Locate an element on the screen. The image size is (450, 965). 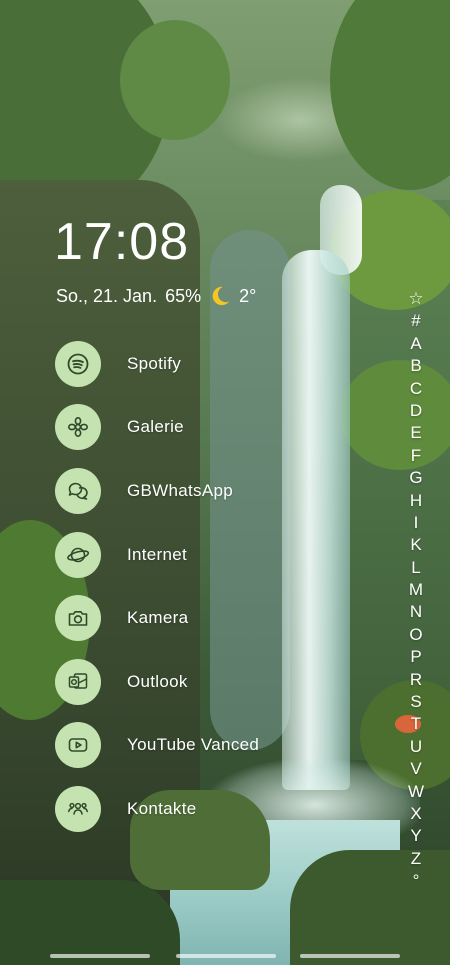
app-gbwhatsapp: GBWhatsApp is located at coordinates (205, 491).